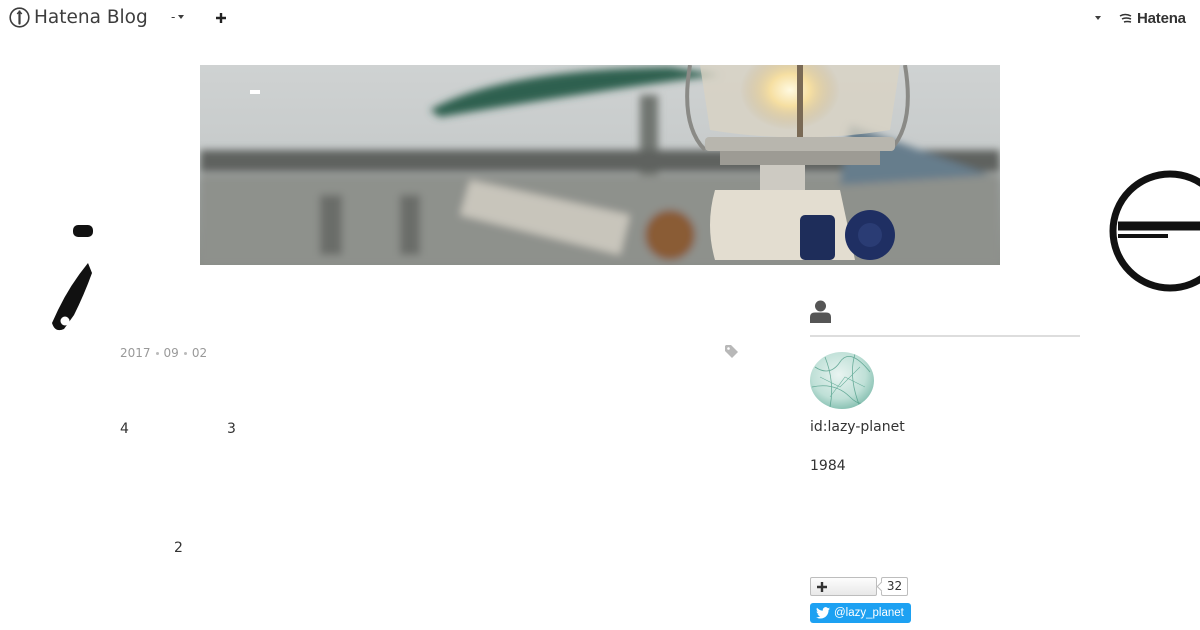  I want to click on avatar, so click(842, 380).